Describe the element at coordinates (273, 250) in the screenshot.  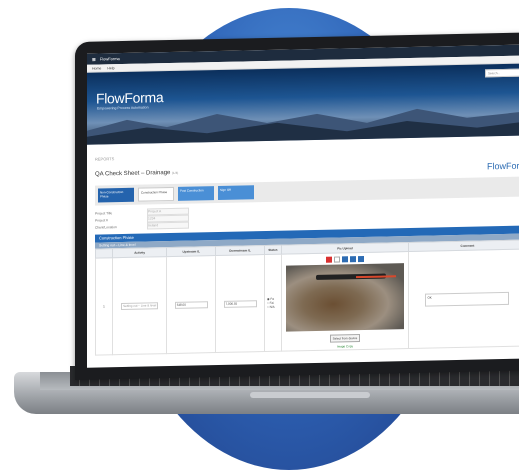
I see `col-status: Status` at that location.